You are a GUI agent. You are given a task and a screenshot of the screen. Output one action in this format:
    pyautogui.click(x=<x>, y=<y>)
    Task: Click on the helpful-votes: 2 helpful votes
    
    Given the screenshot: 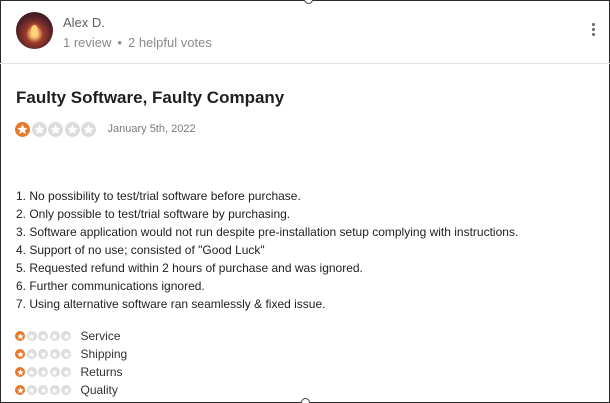 What is the action you would take?
    pyautogui.click(x=169, y=42)
    